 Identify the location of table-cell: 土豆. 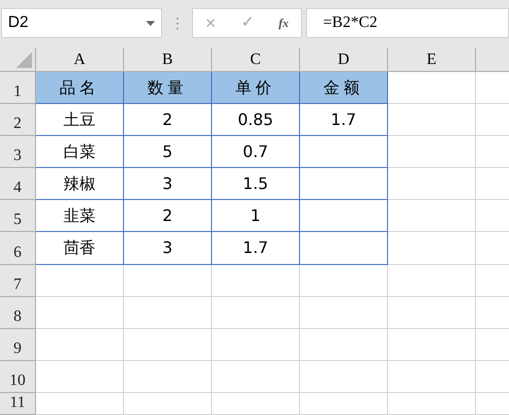
(80, 120).